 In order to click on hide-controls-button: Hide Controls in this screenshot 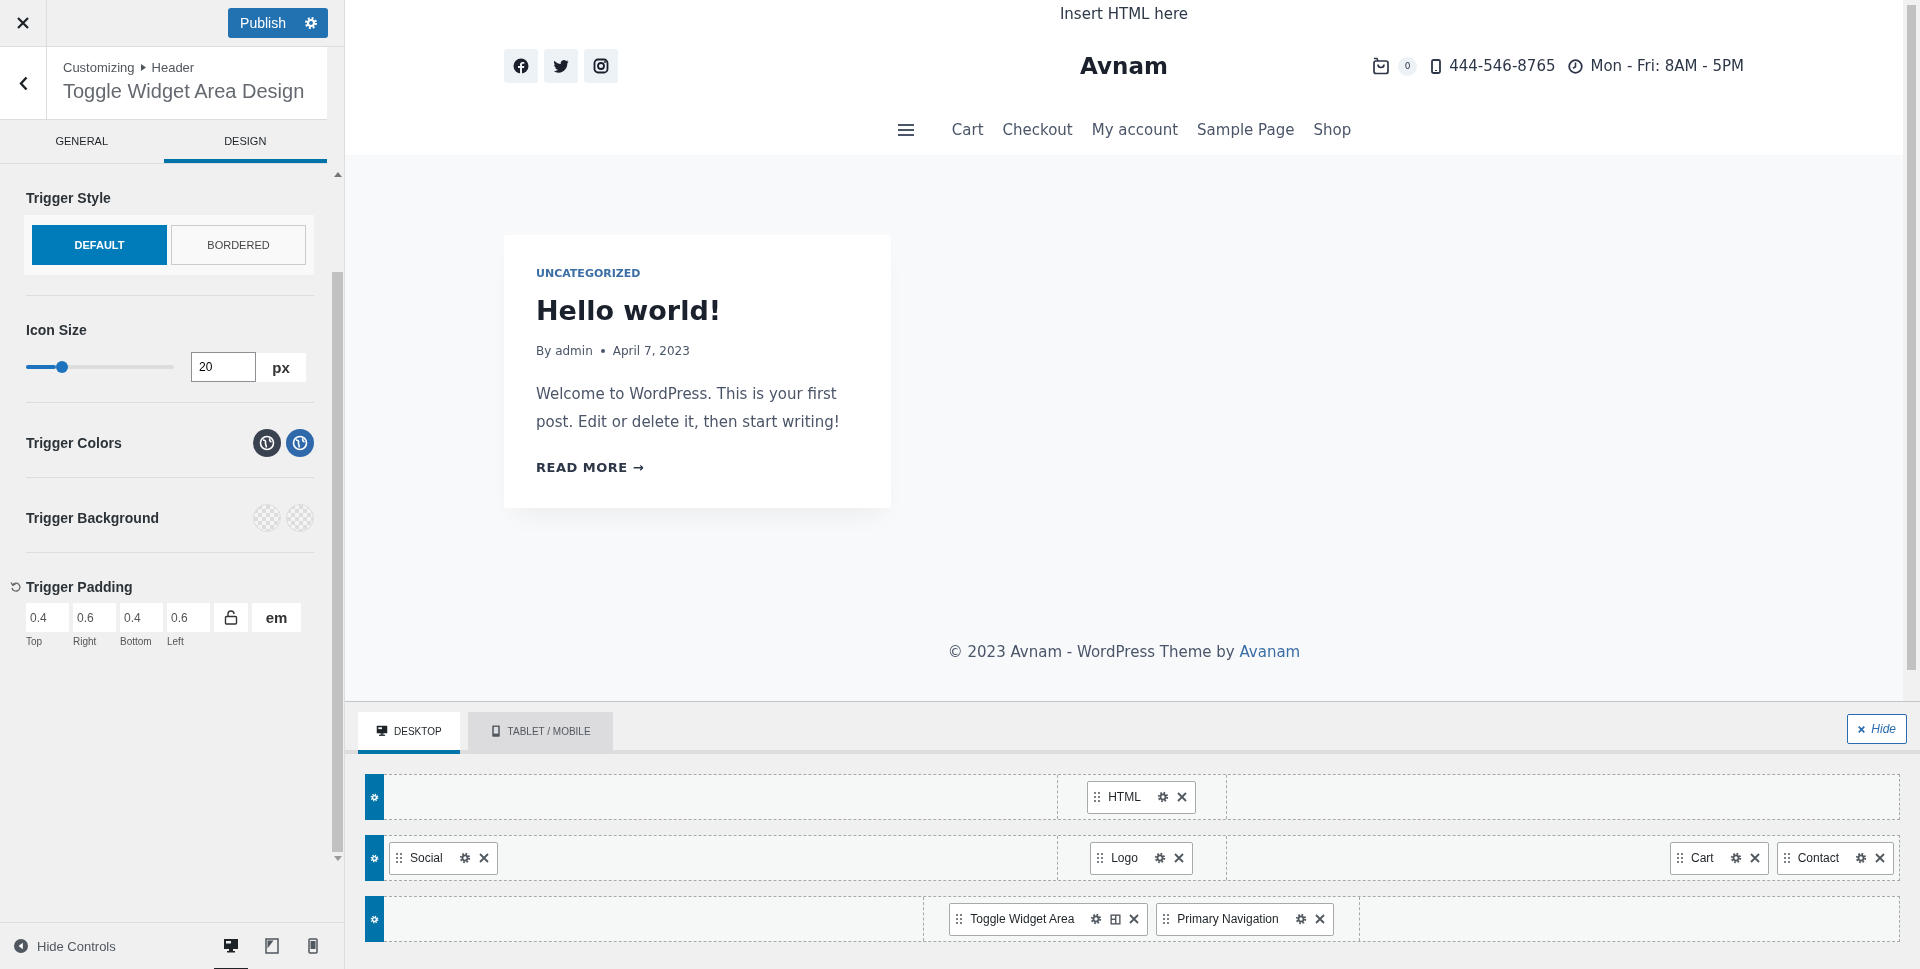, I will do `click(65, 946)`.